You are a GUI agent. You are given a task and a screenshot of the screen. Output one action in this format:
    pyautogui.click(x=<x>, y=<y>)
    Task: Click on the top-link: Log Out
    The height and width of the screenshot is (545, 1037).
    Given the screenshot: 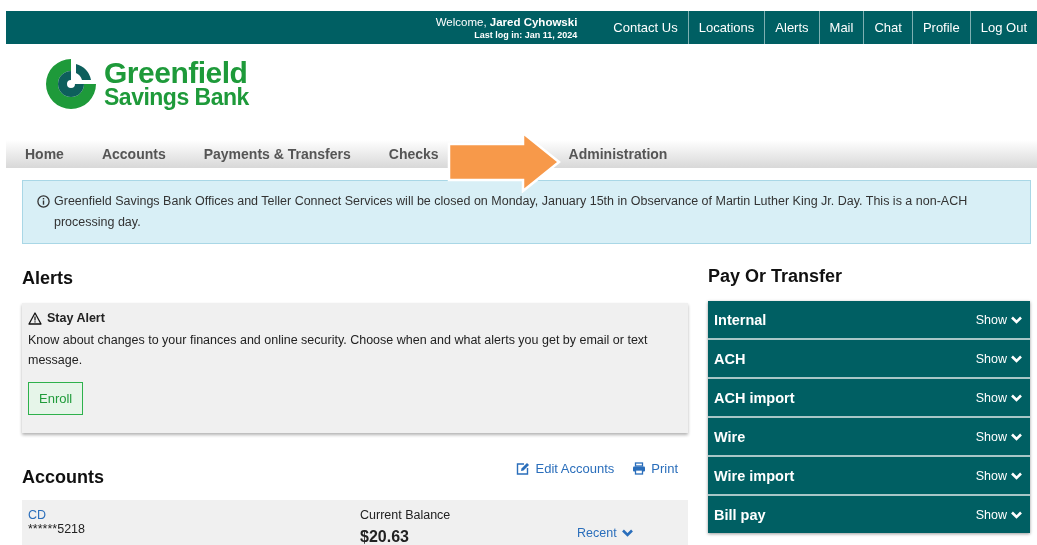 What is the action you would take?
    pyautogui.click(x=1003, y=27)
    